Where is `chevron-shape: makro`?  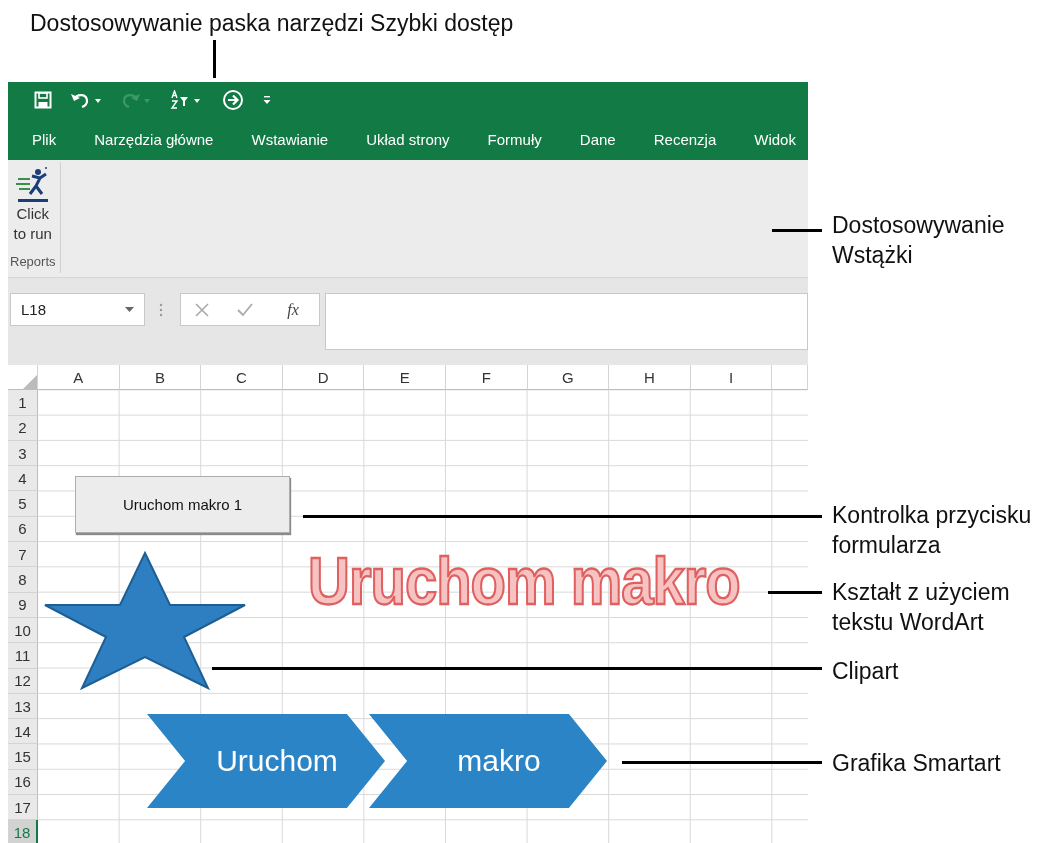 chevron-shape: makro is located at coordinates (488, 761).